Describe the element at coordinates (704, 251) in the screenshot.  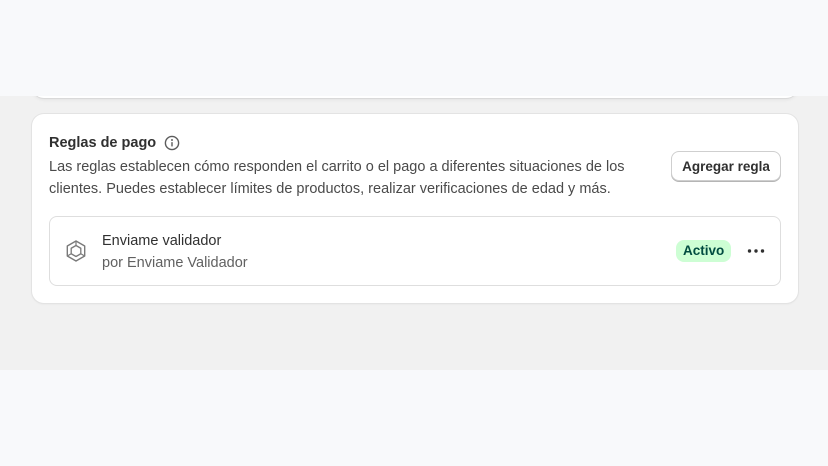
I see `status-badge: Activo` at that location.